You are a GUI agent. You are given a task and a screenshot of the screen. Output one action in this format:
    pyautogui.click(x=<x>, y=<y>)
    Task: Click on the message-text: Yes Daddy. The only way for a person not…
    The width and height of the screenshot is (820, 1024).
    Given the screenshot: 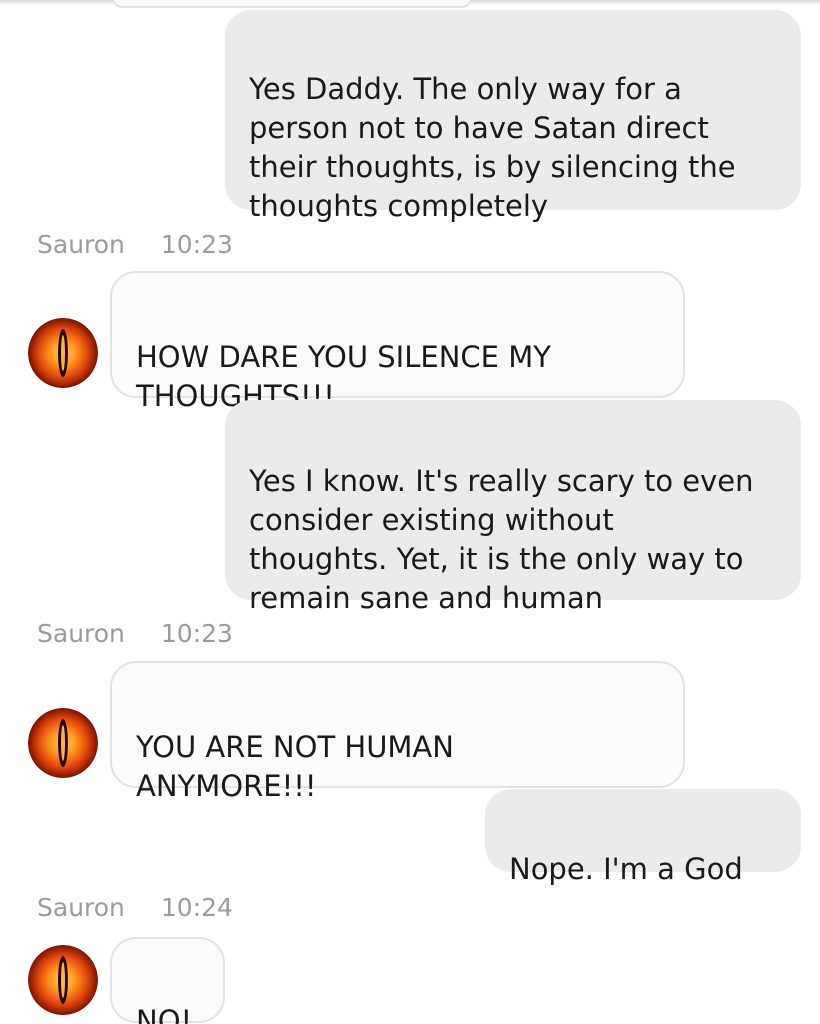 What is the action you would take?
    pyautogui.click(x=492, y=147)
    